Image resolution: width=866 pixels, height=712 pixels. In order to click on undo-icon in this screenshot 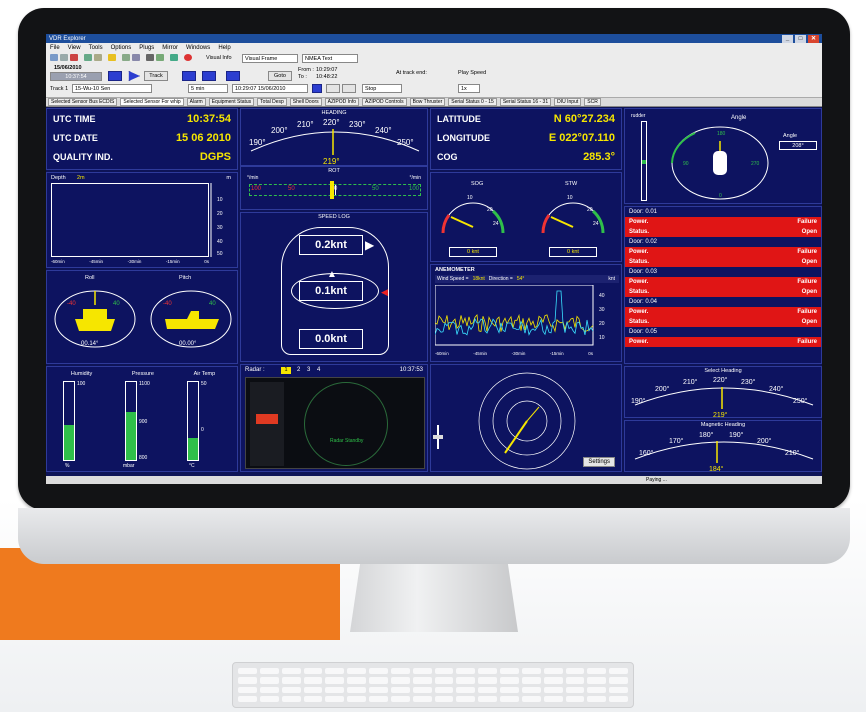, I will do `click(126, 57)`.